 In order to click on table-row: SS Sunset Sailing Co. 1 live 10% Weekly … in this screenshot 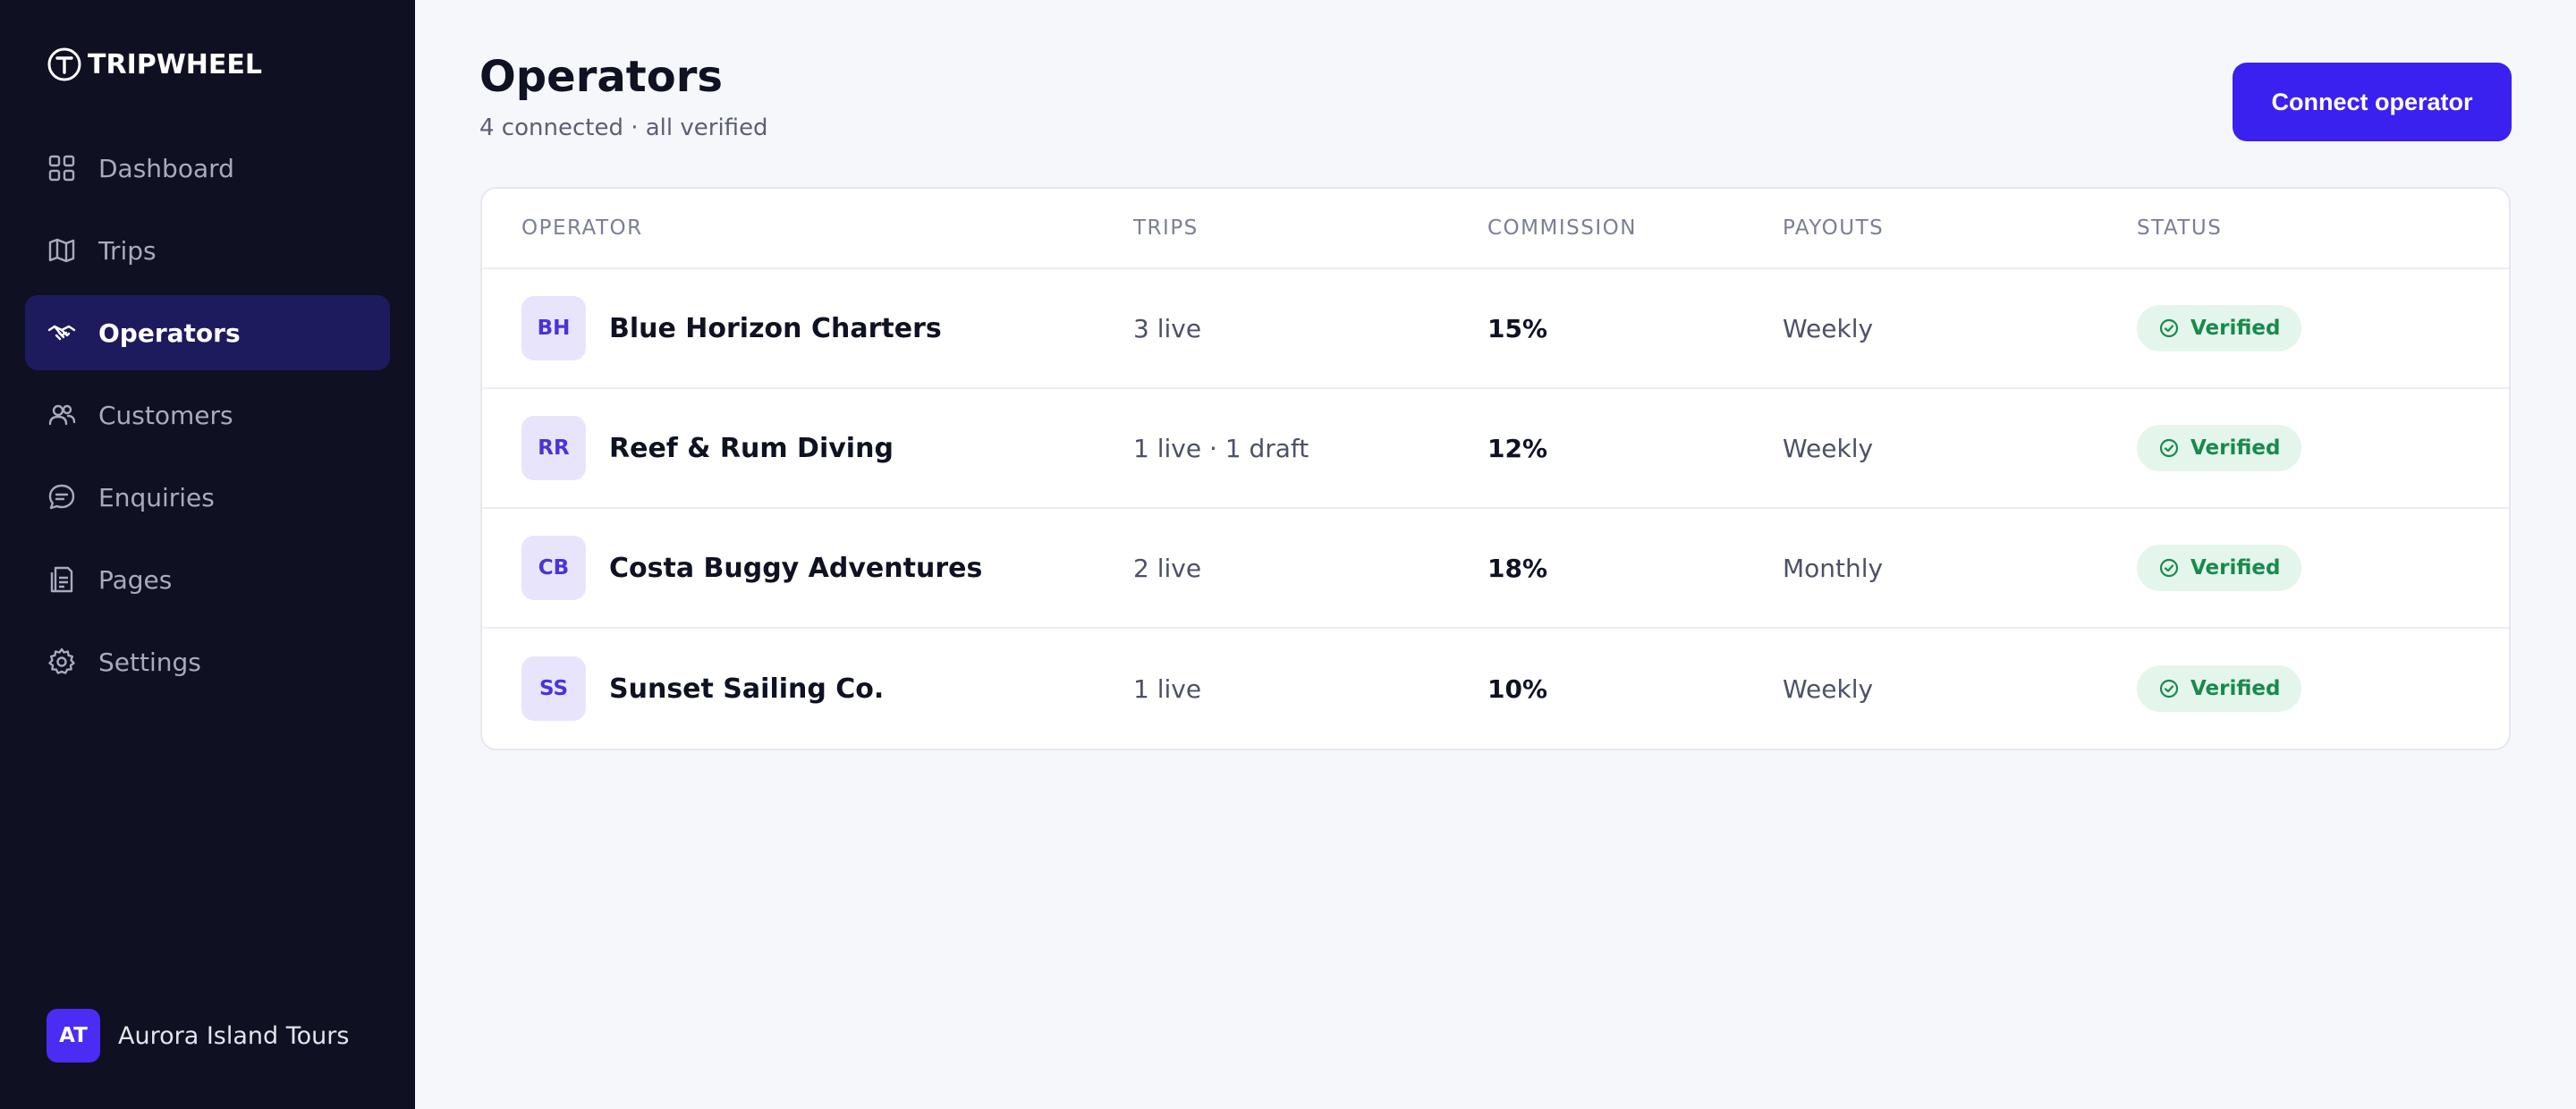, I will do `click(1495, 689)`.